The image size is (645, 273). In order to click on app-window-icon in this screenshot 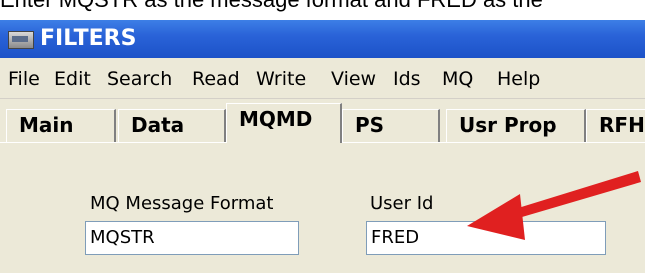, I will do `click(21, 40)`.